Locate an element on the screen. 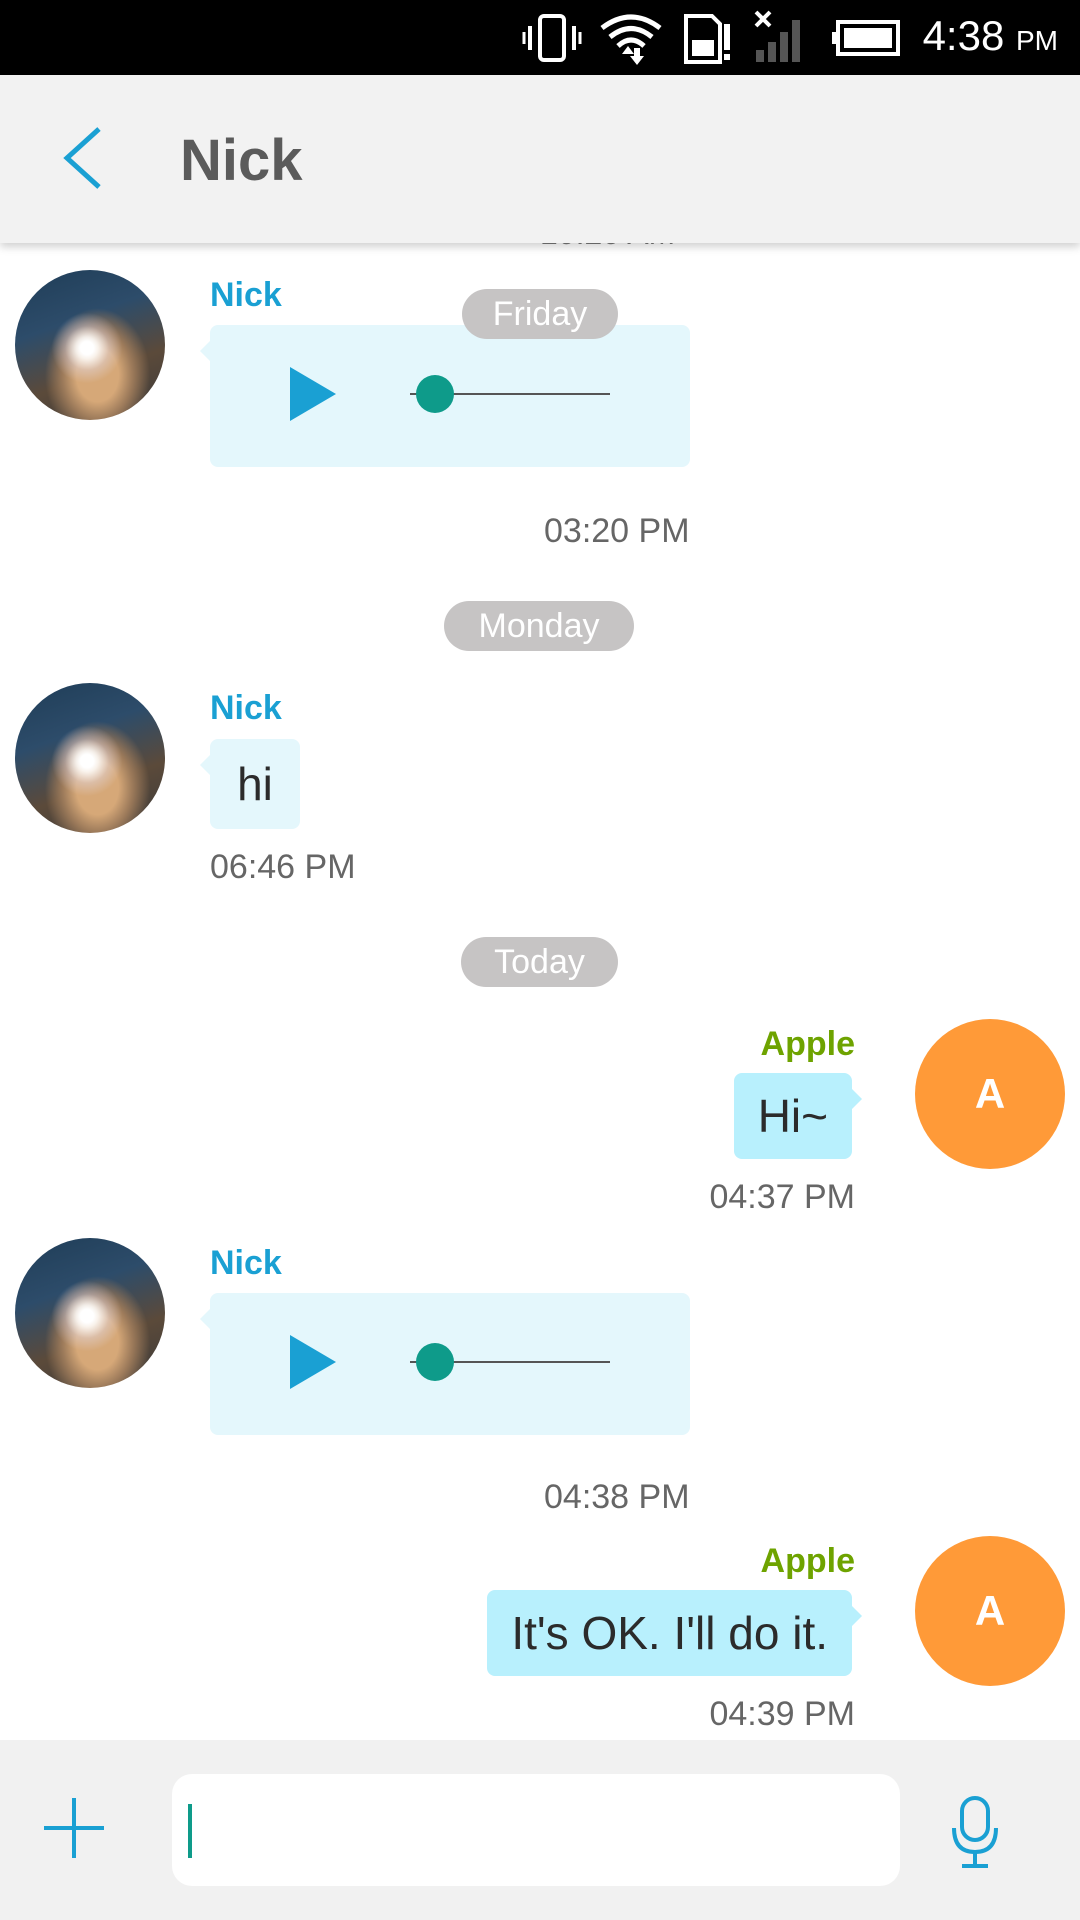 The width and height of the screenshot is (1080, 1920). message-time: 04:37 PM is located at coordinates (782, 1197).